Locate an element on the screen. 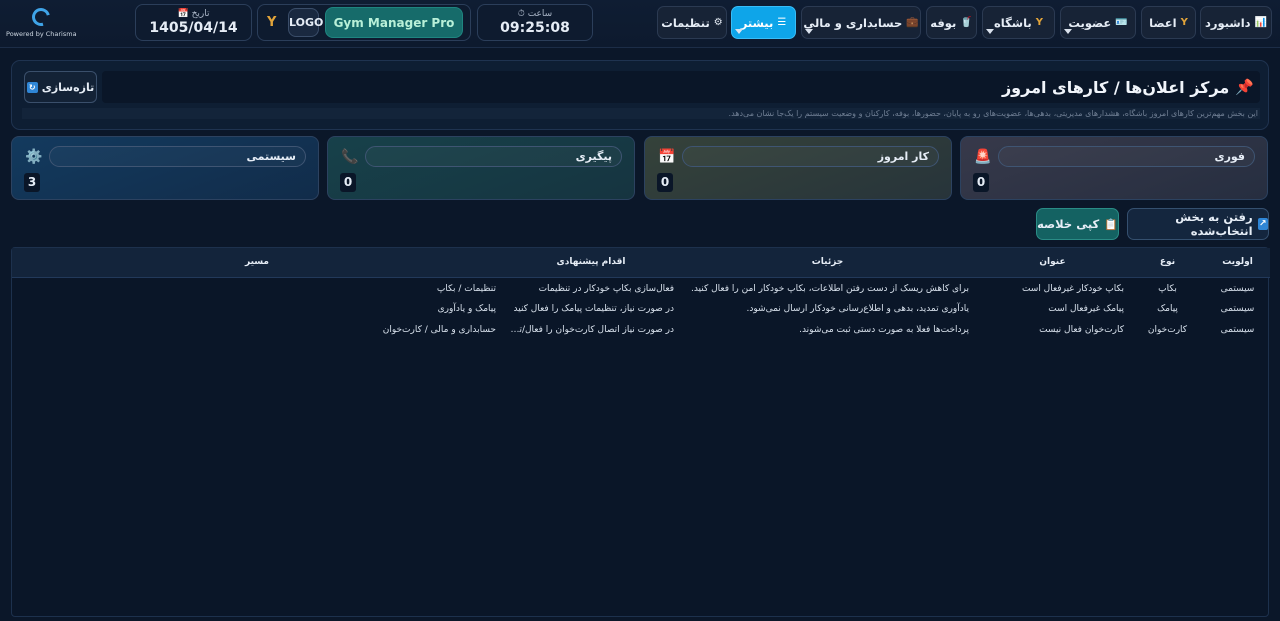  cell-path: پیامک و یادآوری is located at coordinates (466, 308).